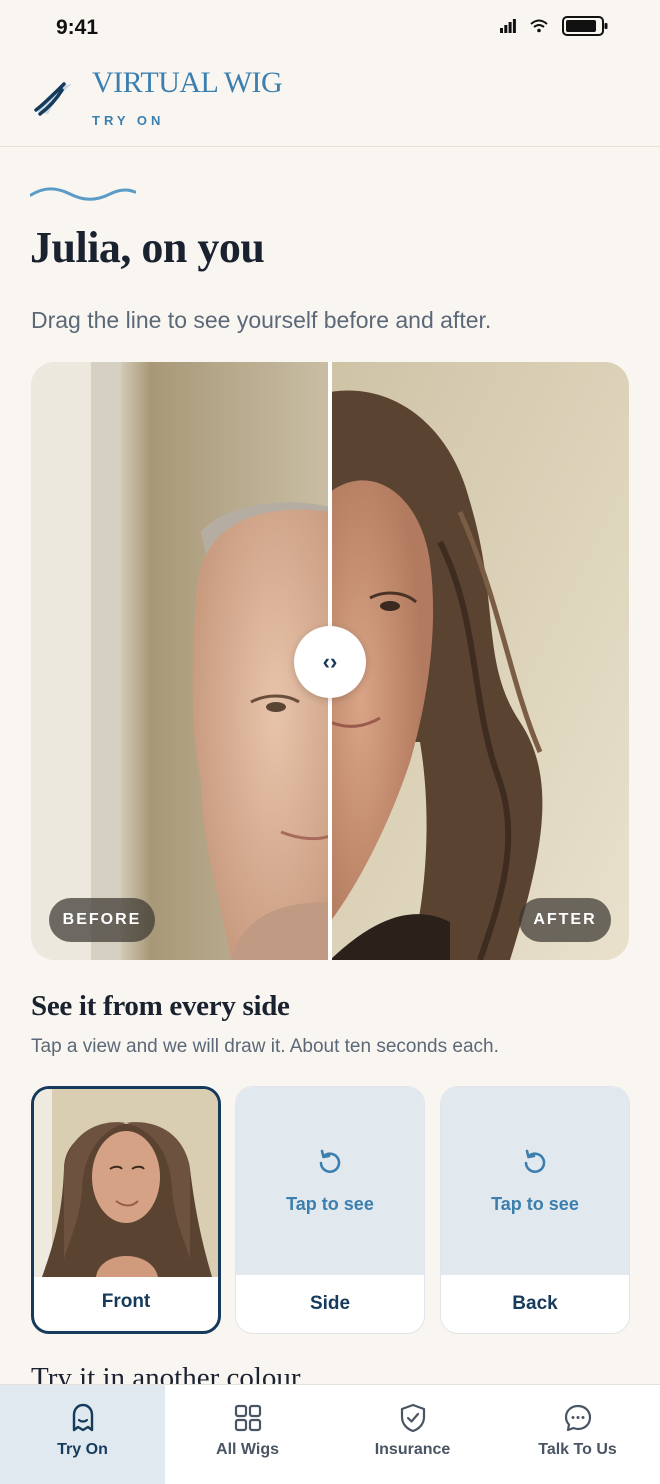  I want to click on grid-icon, so click(247, 1418).